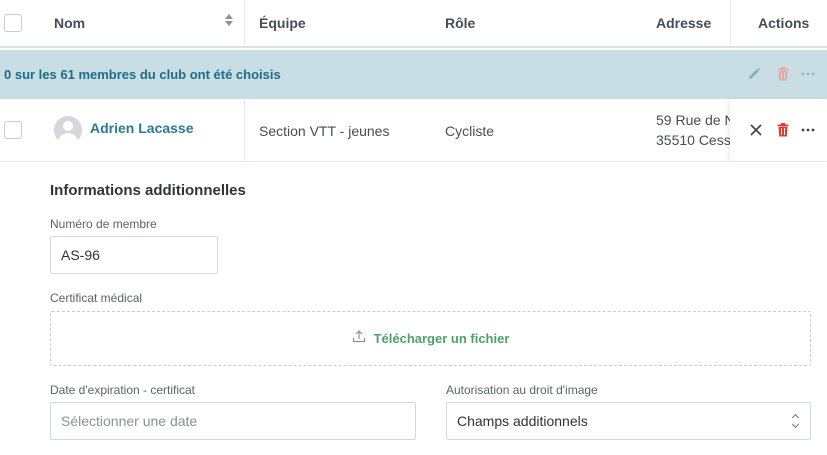  I want to click on column-header-role: Rôle, so click(460, 23).